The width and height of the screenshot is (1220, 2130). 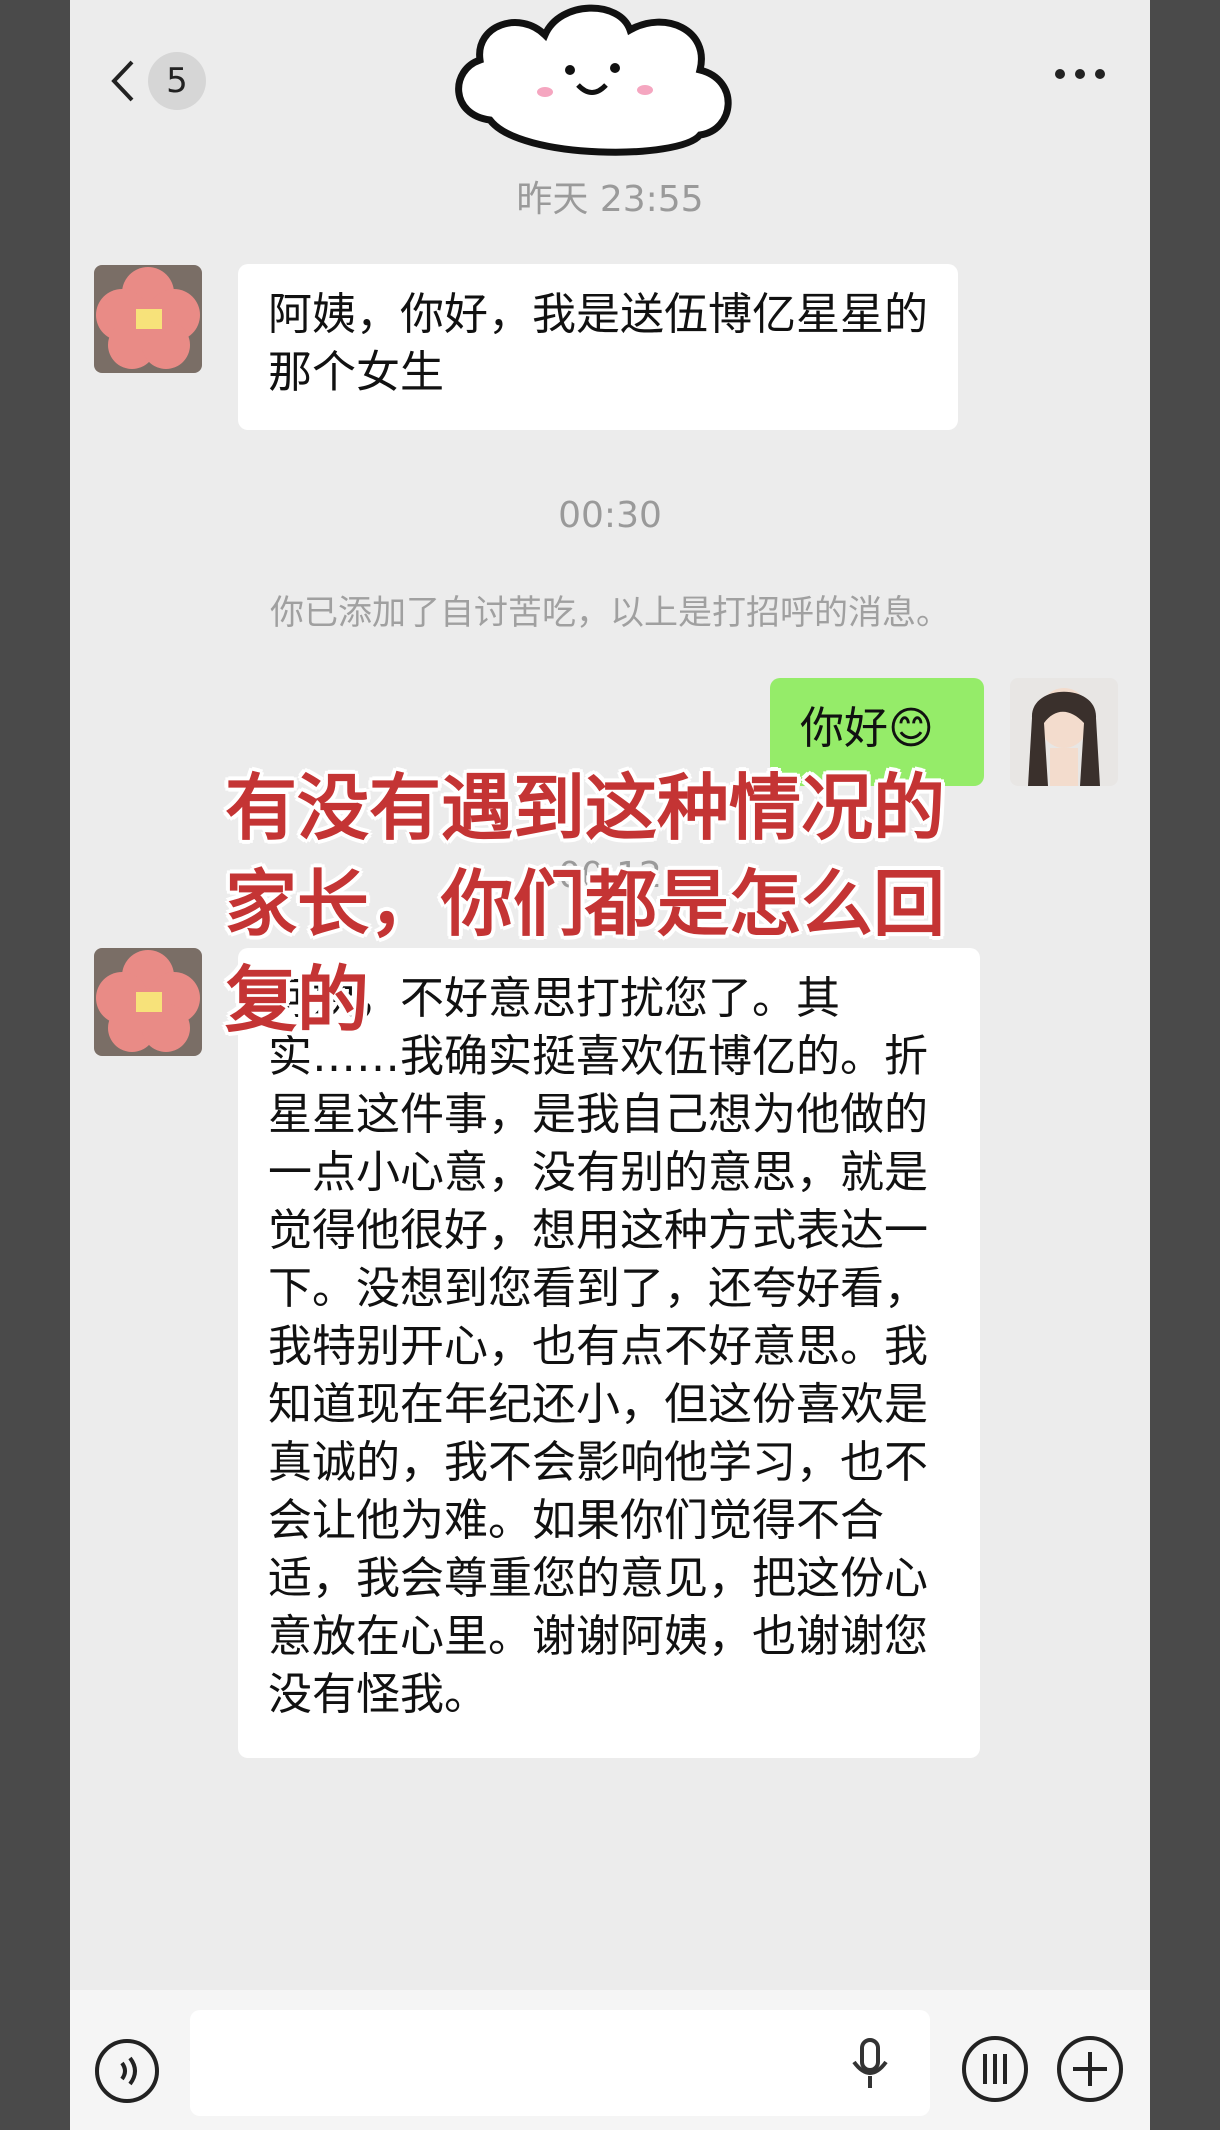 I want to click on input-bar, so click(x=610, y=2060).